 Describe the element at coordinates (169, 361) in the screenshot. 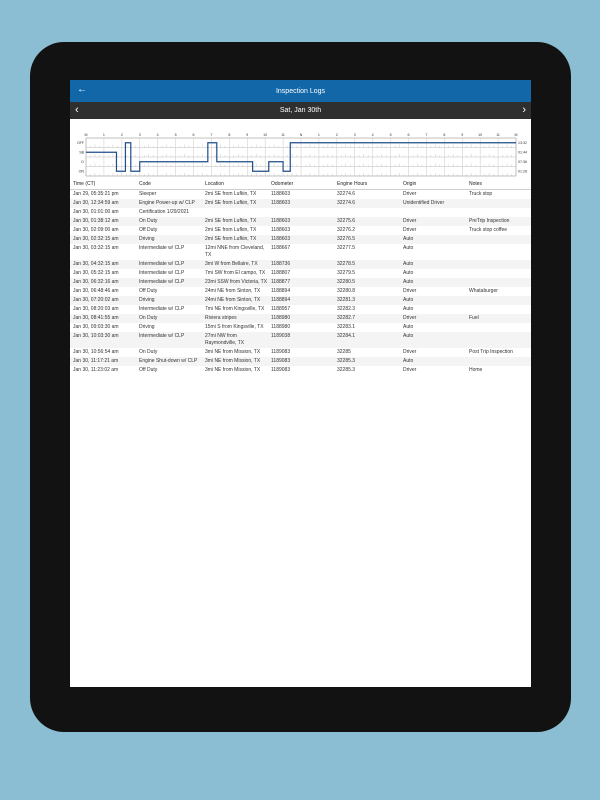

I see `table-cell: Engine Shut-down w/ CLP` at that location.